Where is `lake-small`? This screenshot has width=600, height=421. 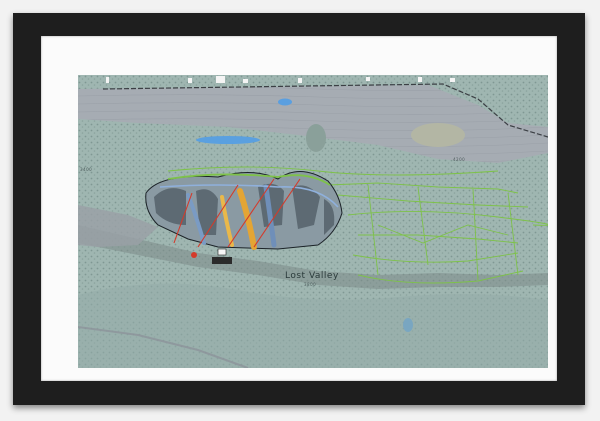
lake-small is located at coordinates (285, 102).